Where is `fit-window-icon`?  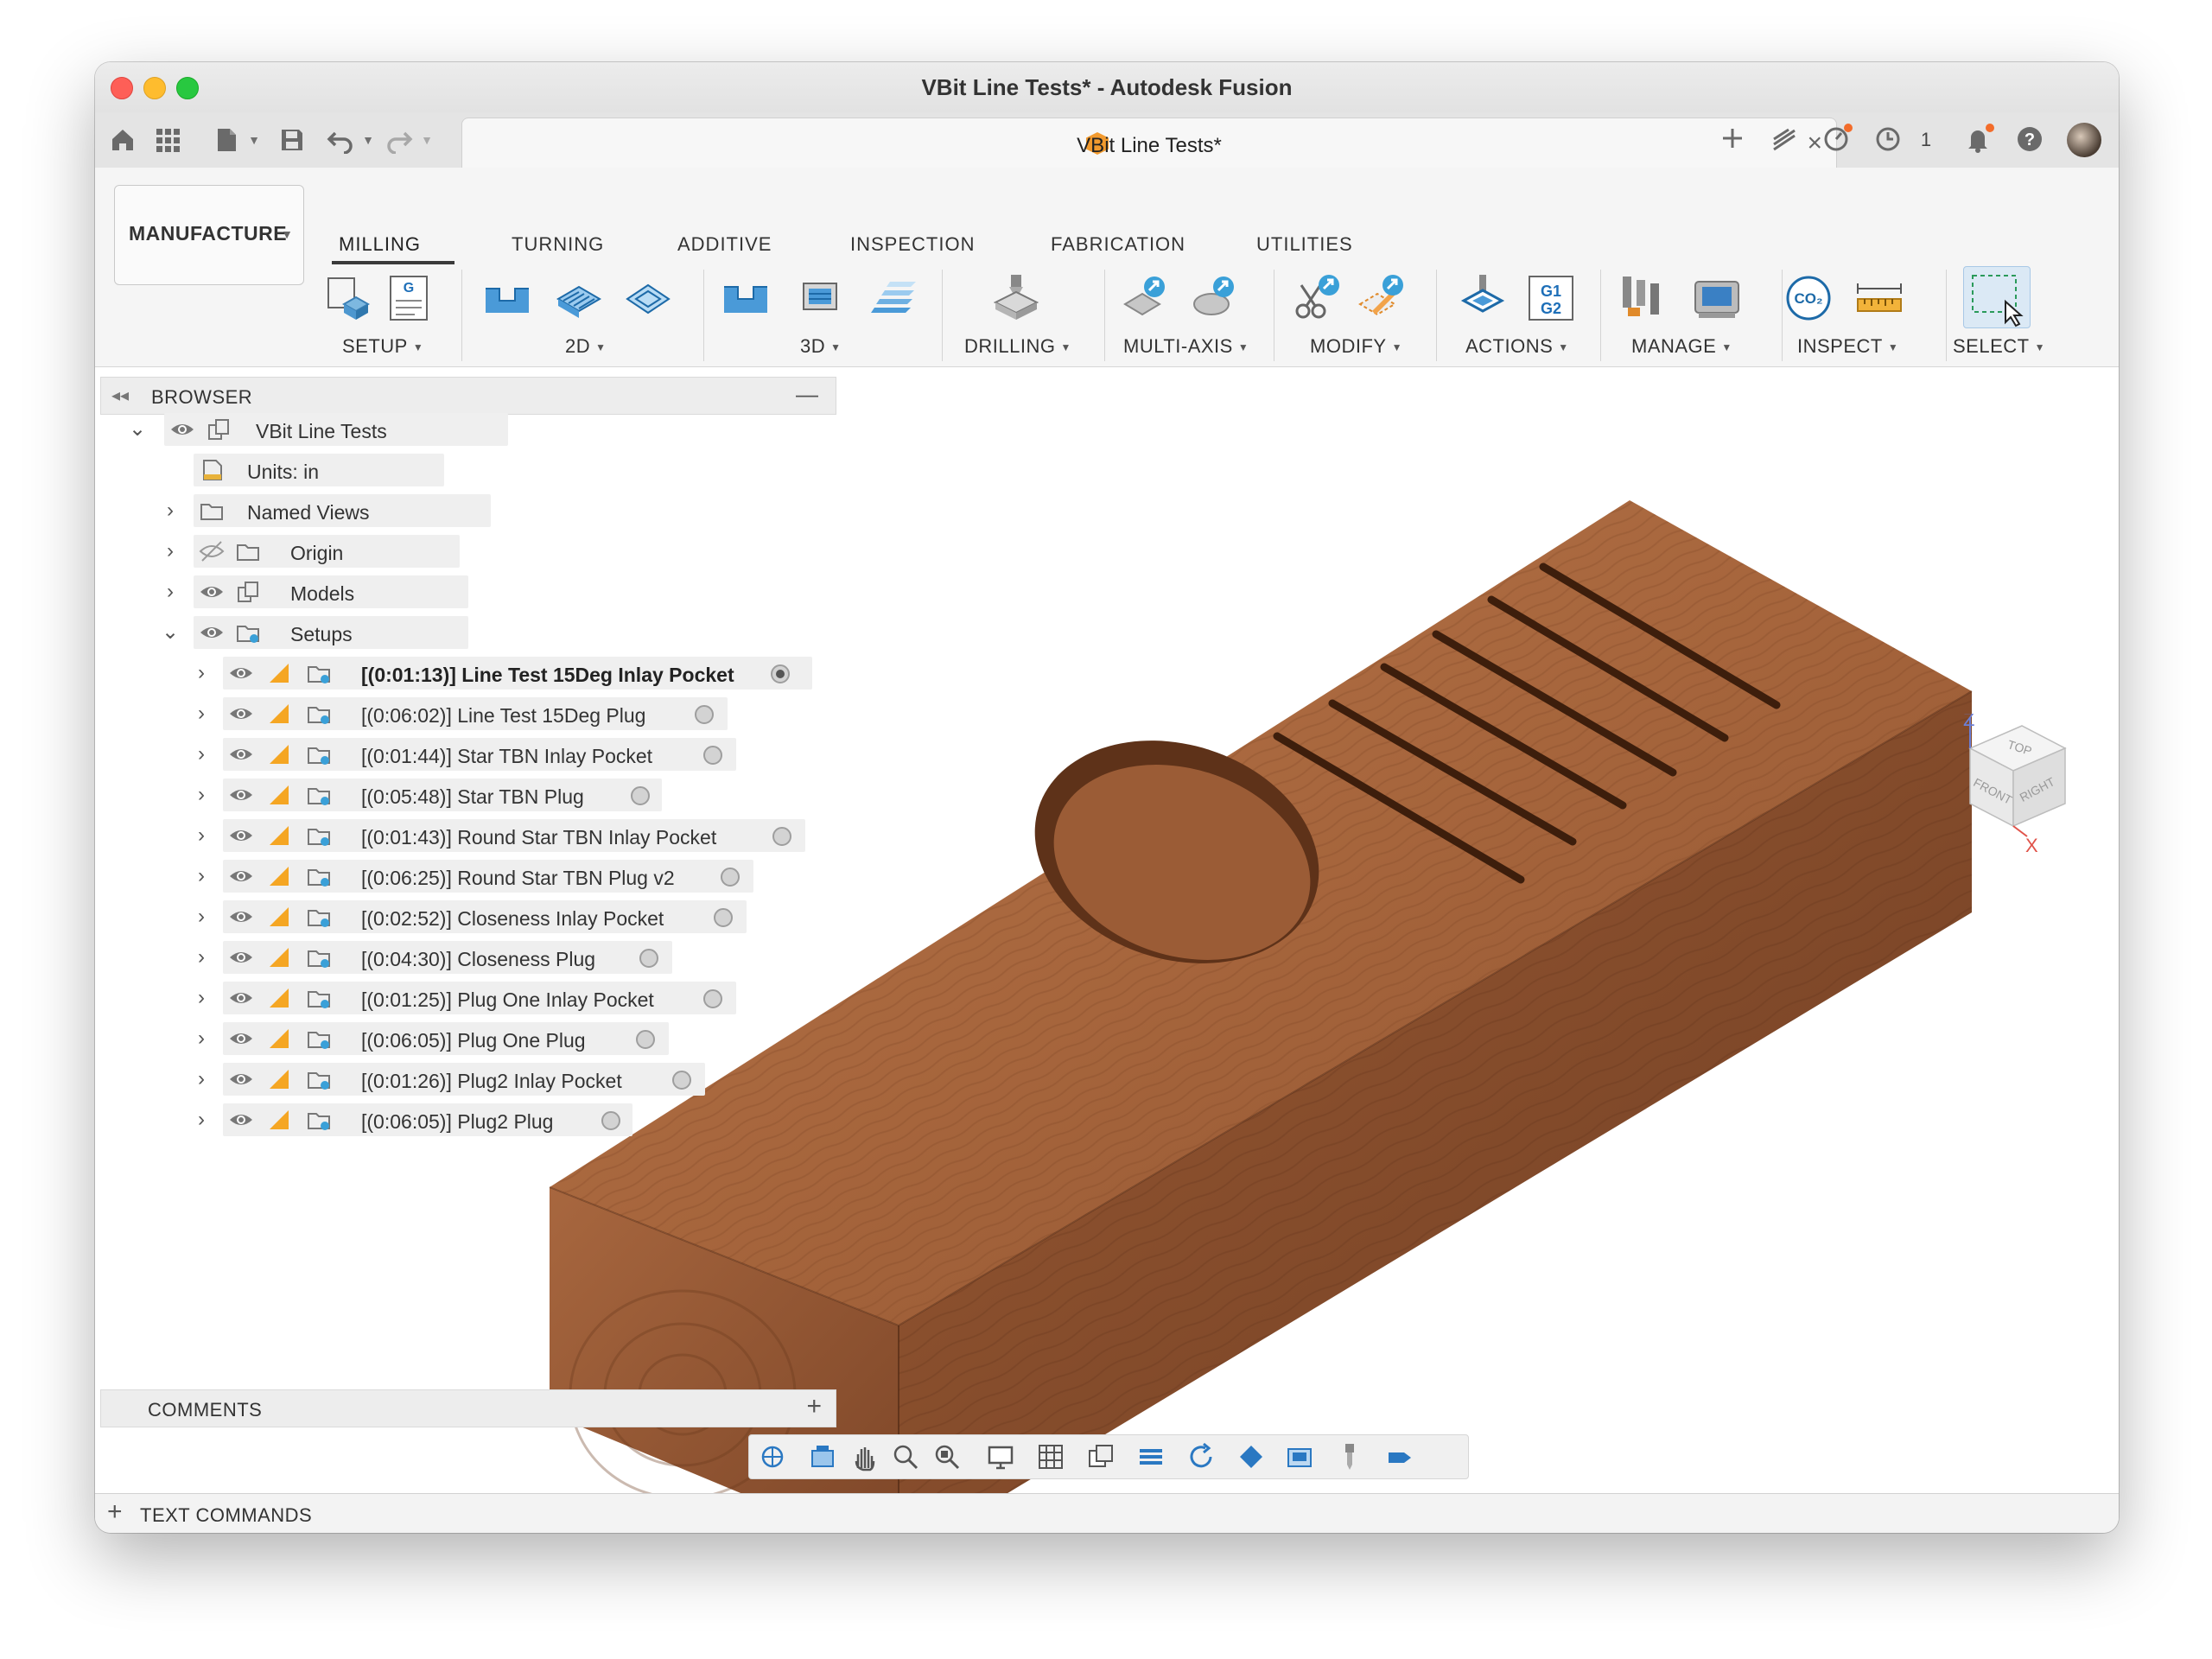
fit-window-icon is located at coordinates (947, 1456).